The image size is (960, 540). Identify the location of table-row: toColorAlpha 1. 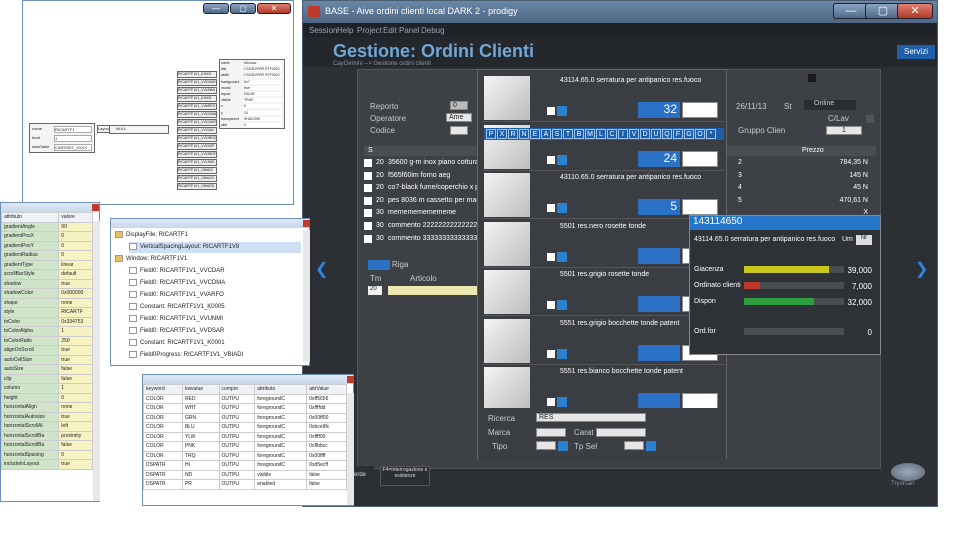
(46, 331).